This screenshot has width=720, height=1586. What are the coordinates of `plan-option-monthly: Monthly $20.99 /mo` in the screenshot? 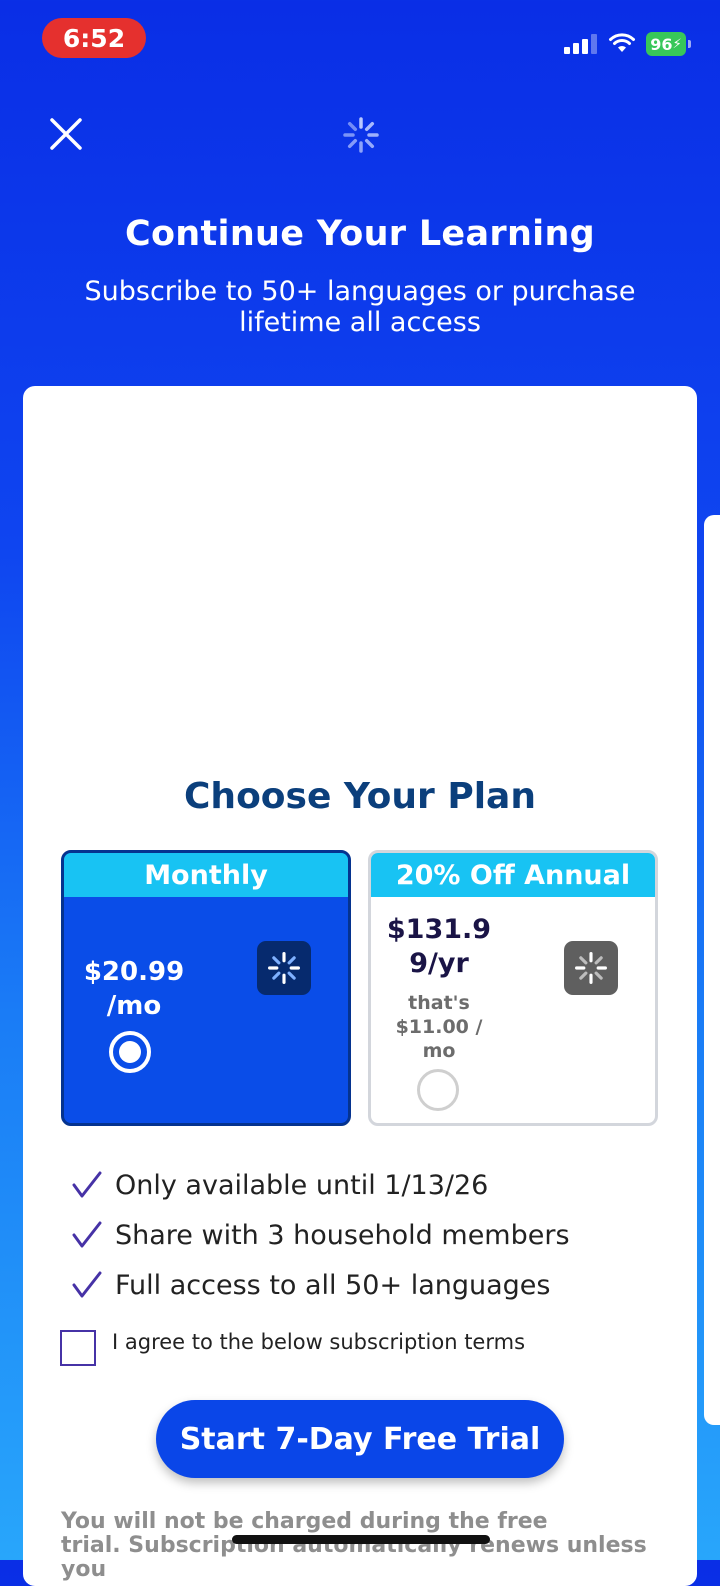 It's located at (206, 988).